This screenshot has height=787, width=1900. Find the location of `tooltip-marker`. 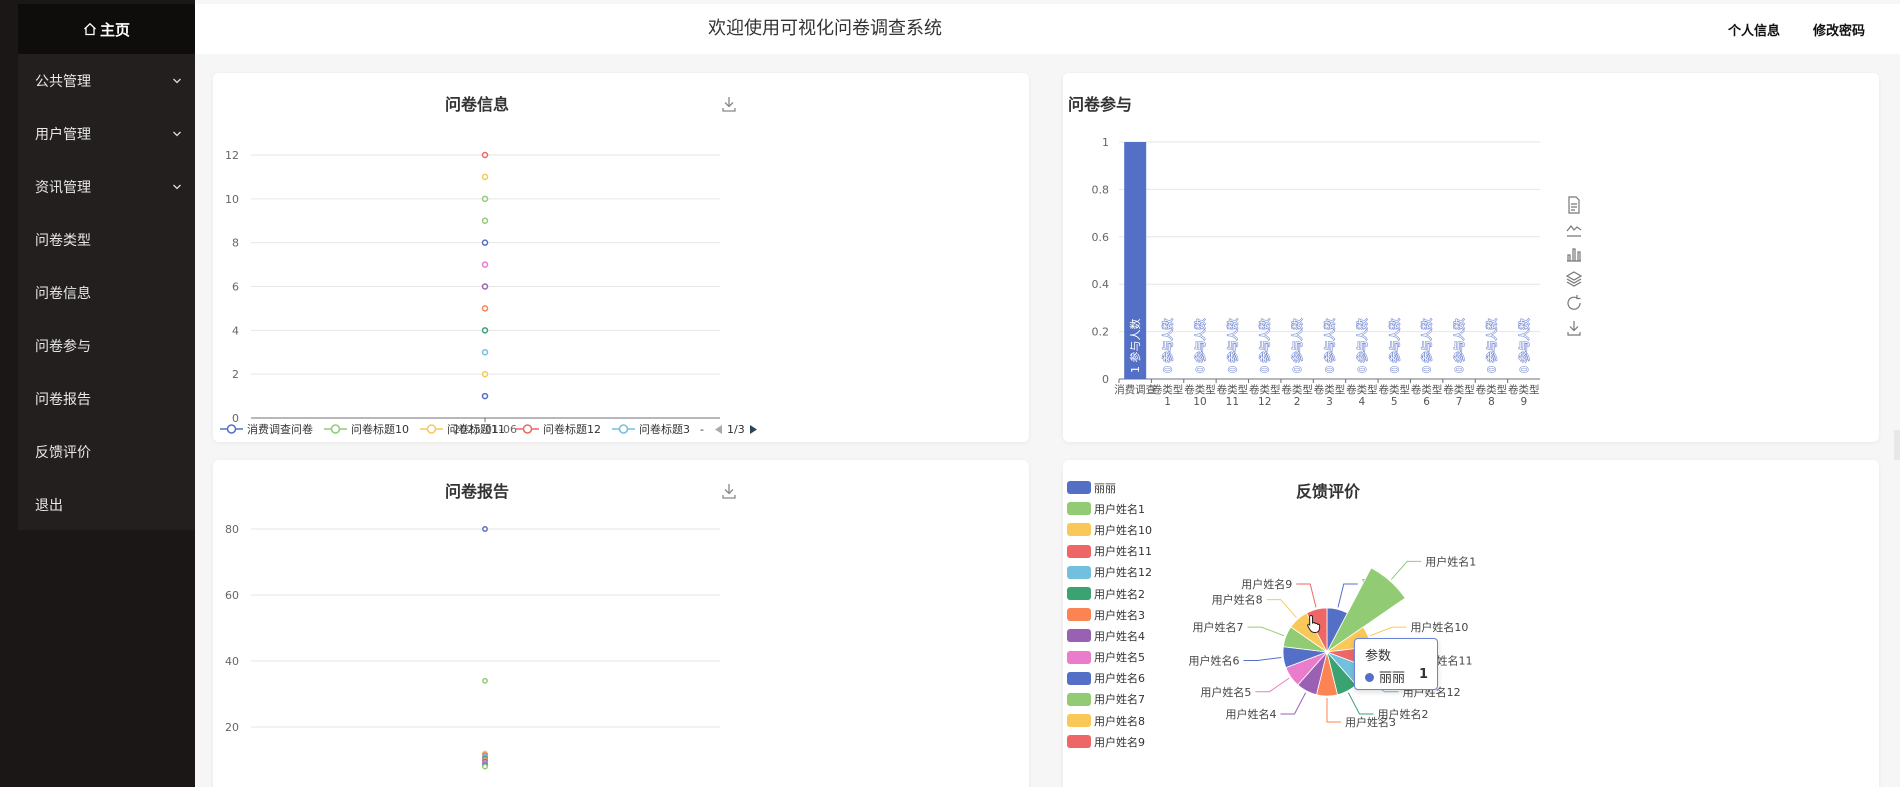

tooltip-marker is located at coordinates (1369, 677).